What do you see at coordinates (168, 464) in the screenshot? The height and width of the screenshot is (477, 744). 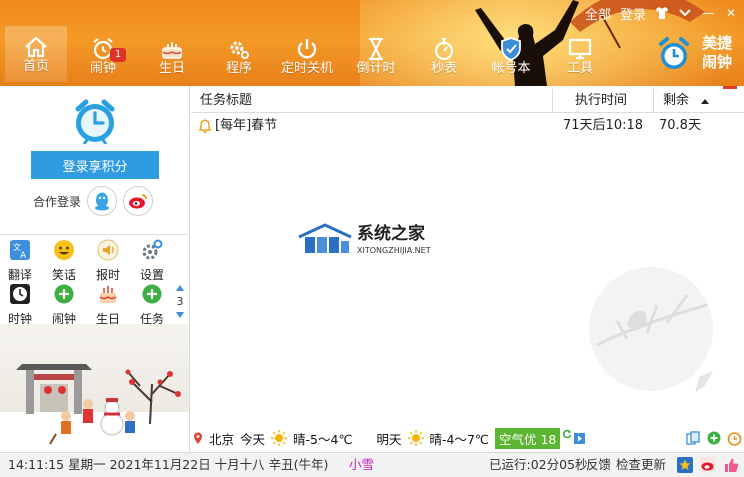 I see `current-datetime: 14:11:15 星期一 2021年11月22日 十月十八 辛丑(牛年)` at bounding box center [168, 464].